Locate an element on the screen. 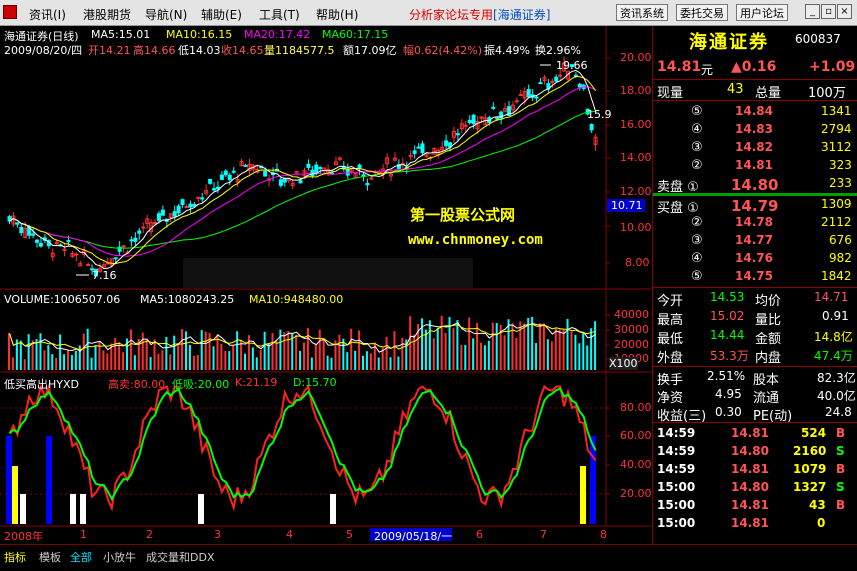  bid-level-label: ⑤ is located at coordinates (697, 276).